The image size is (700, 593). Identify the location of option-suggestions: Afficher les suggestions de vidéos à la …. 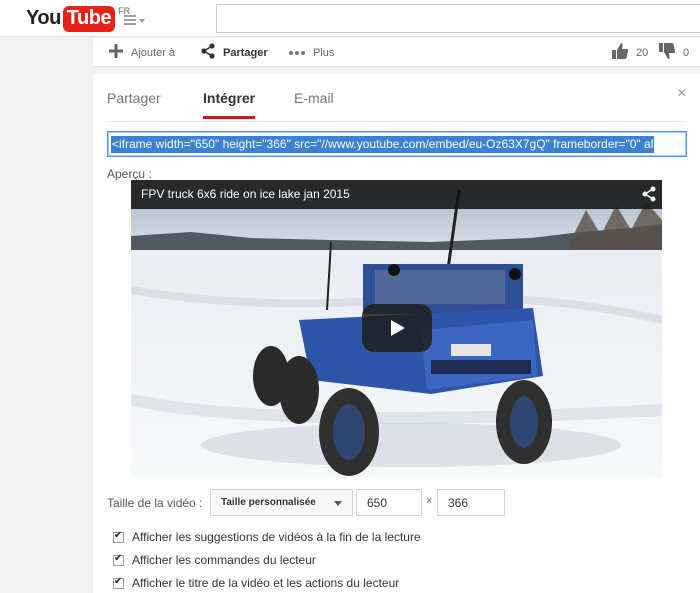
(267, 537).